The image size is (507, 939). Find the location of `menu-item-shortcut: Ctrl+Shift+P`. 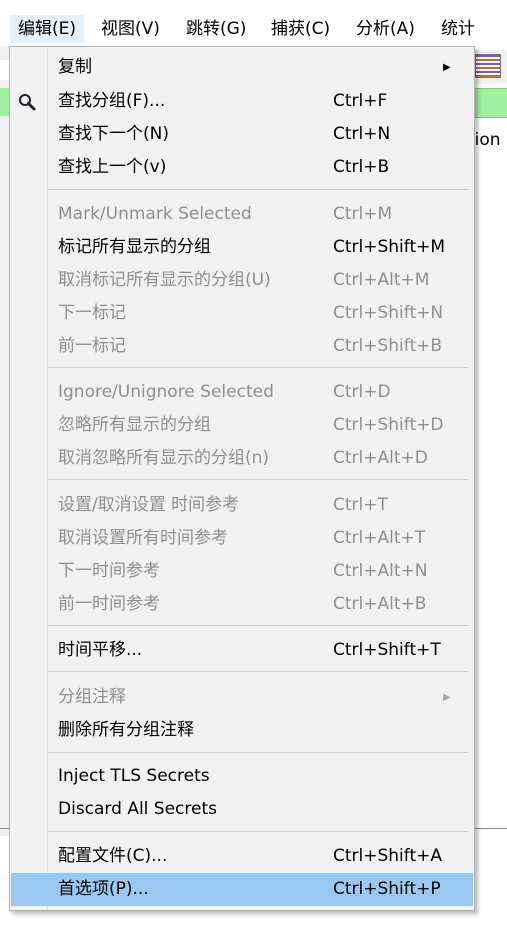

menu-item-shortcut: Ctrl+Shift+P is located at coordinates (387, 889).